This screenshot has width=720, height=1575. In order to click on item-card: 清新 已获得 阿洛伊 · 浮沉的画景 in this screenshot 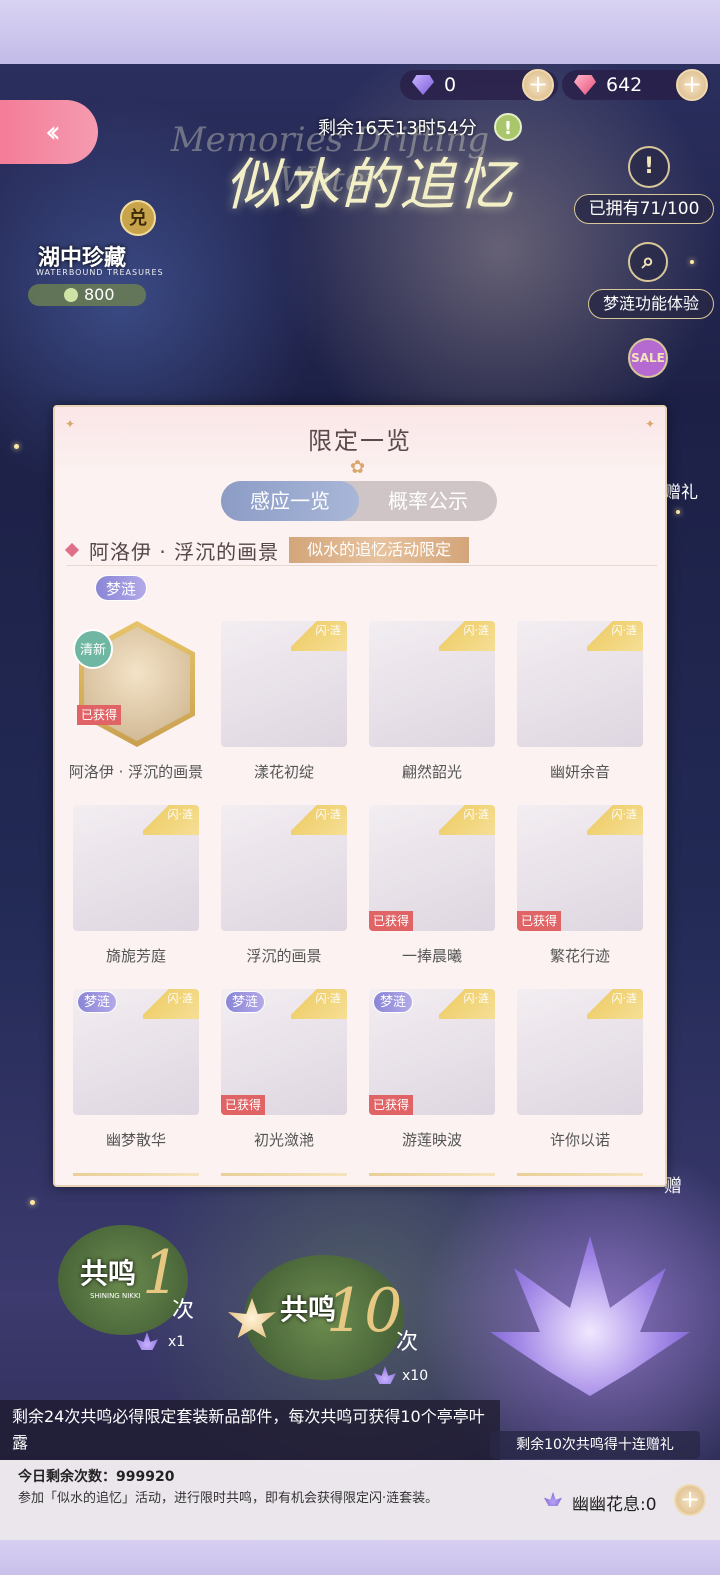, I will do `click(136, 701)`.